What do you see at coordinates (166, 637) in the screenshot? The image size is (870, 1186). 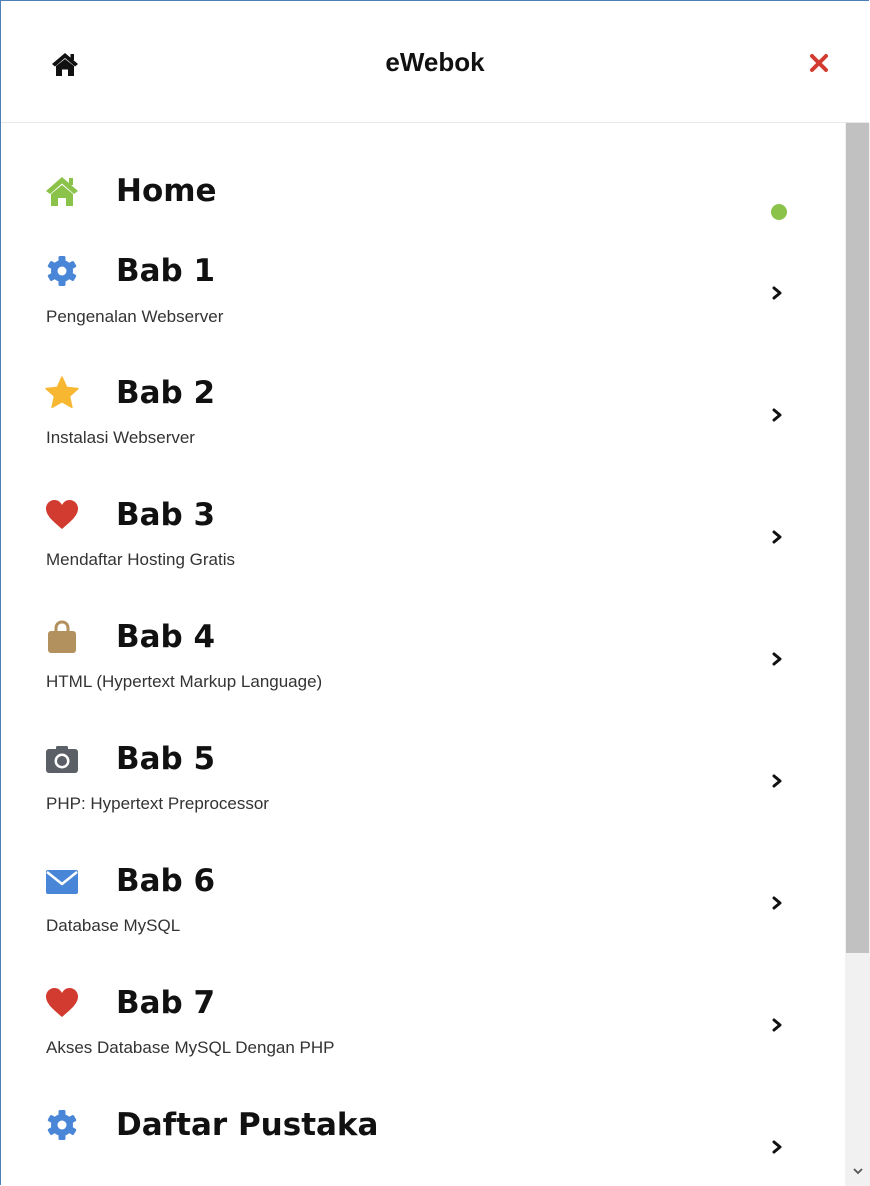 I see `menu-item-label: Bab 4` at bounding box center [166, 637].